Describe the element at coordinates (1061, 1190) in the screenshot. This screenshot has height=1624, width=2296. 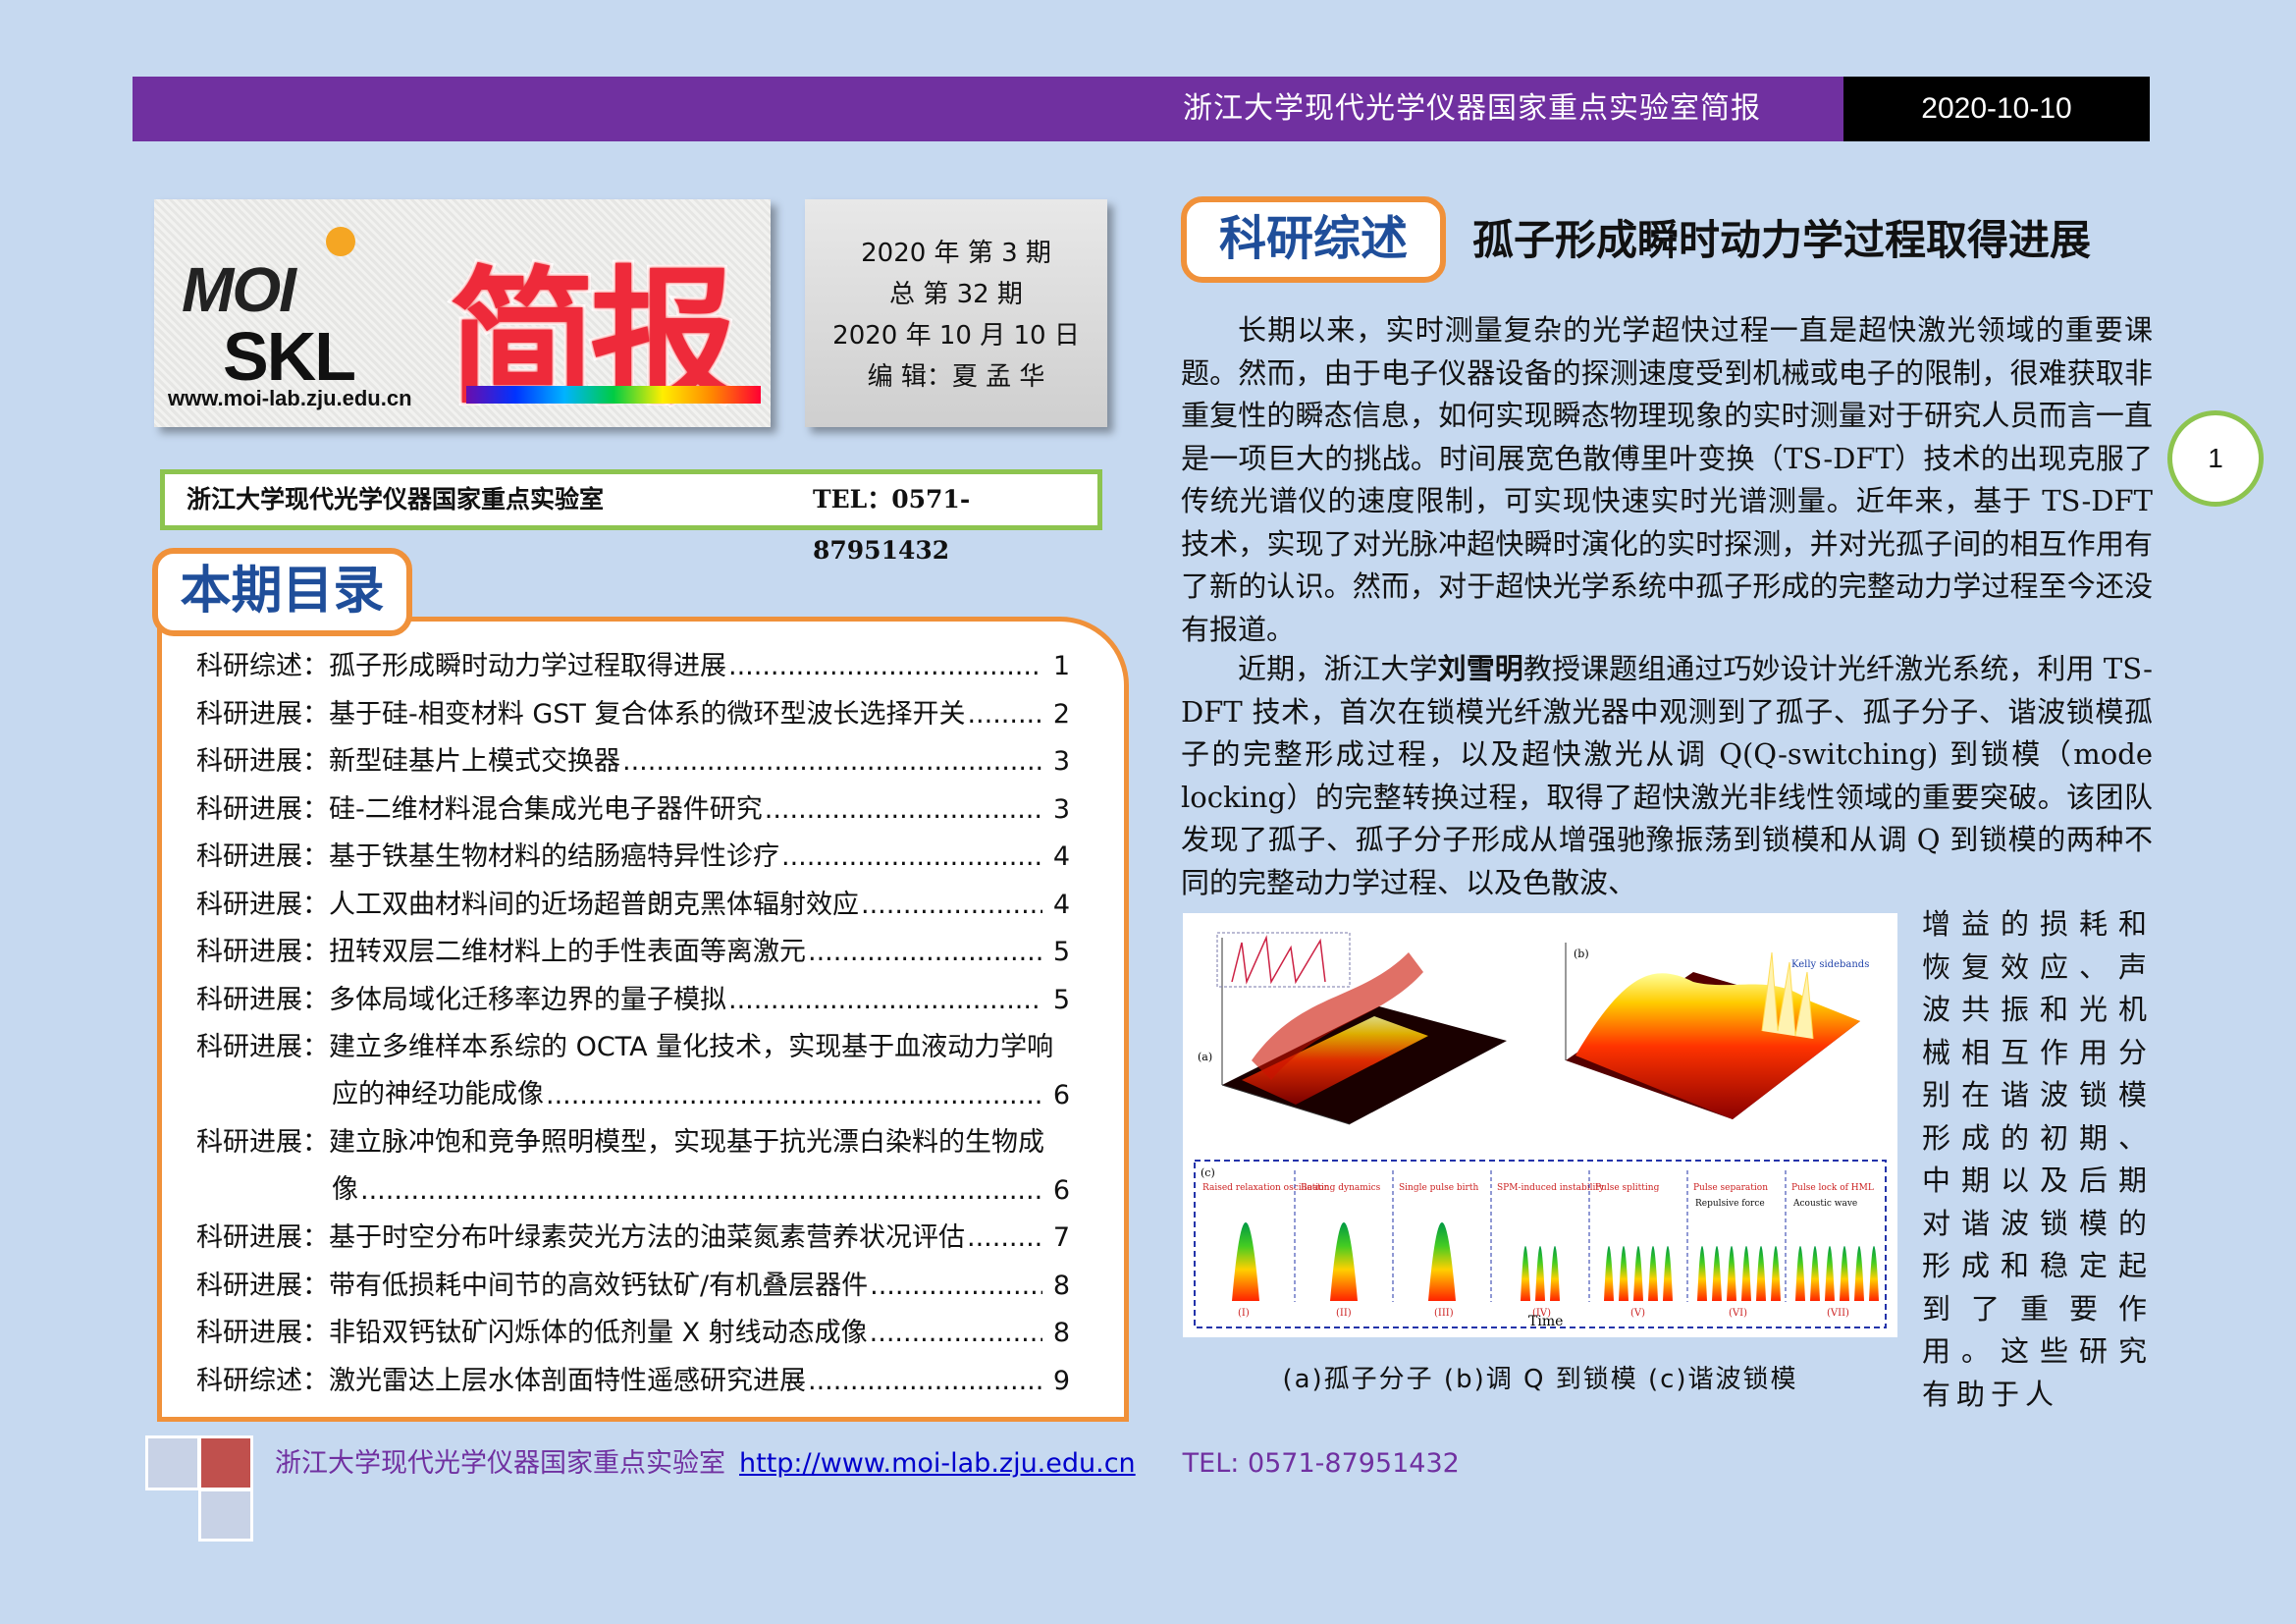
I see `toc-item-page: 6` at that location.